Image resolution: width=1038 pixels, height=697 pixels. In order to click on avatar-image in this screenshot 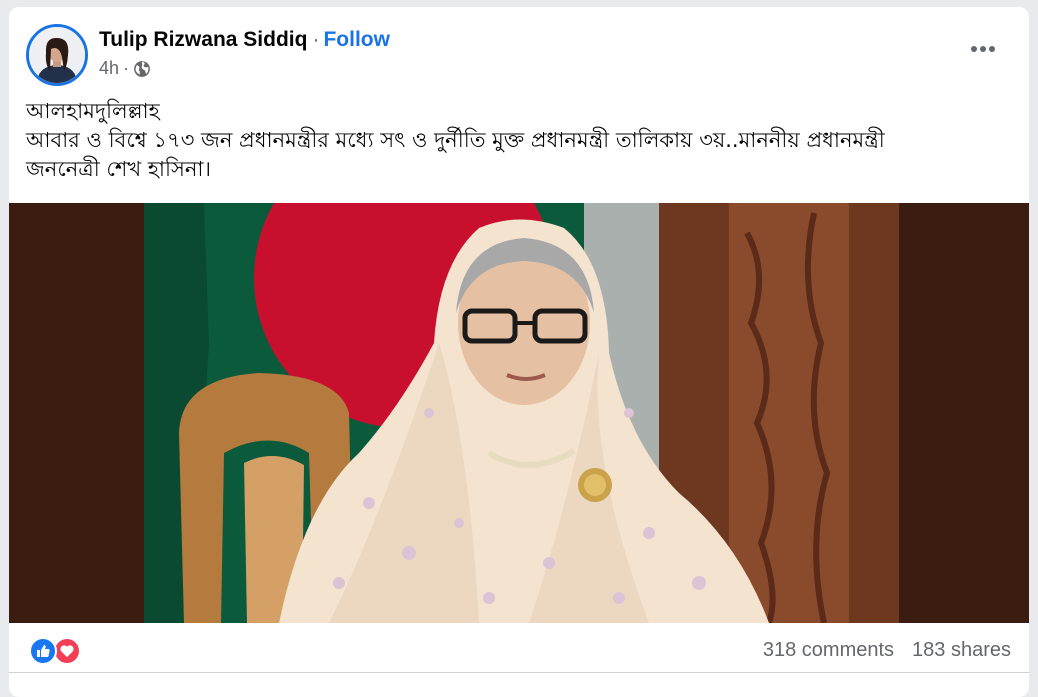, I will do `click(57, 55)`.